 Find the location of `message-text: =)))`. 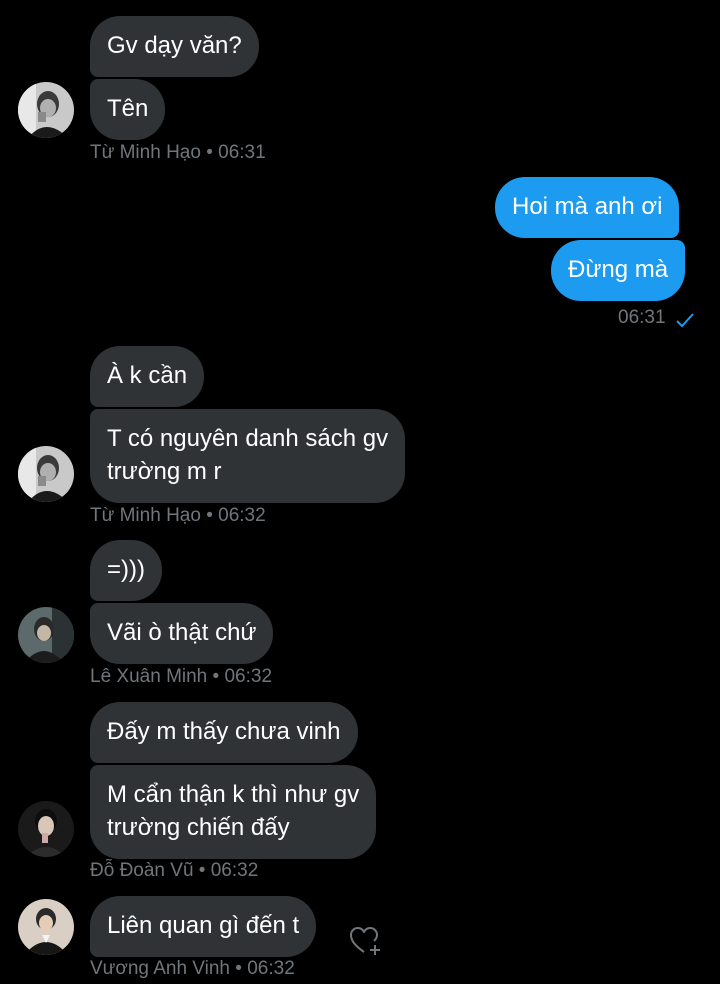

message-text: =))) is located at coordinates (126, 569).